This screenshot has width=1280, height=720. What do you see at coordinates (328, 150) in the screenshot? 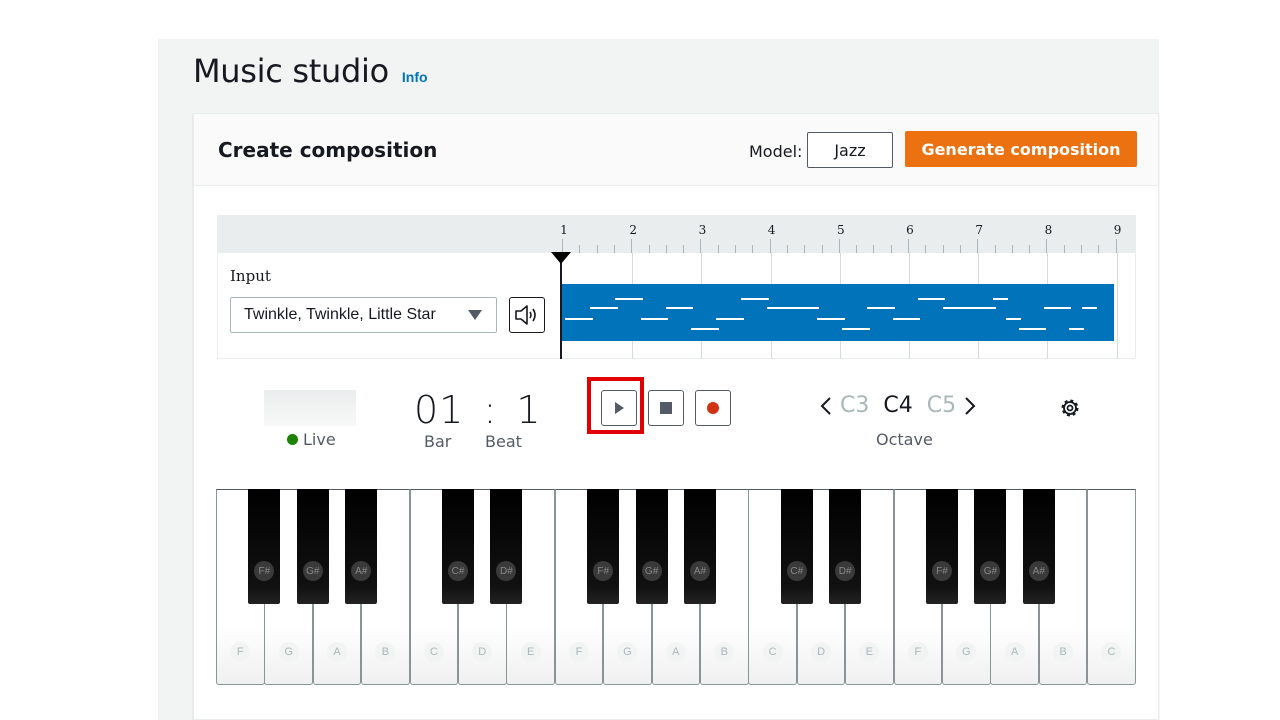
I see `panel-title: Create composition` at bounding box center [328, 150].